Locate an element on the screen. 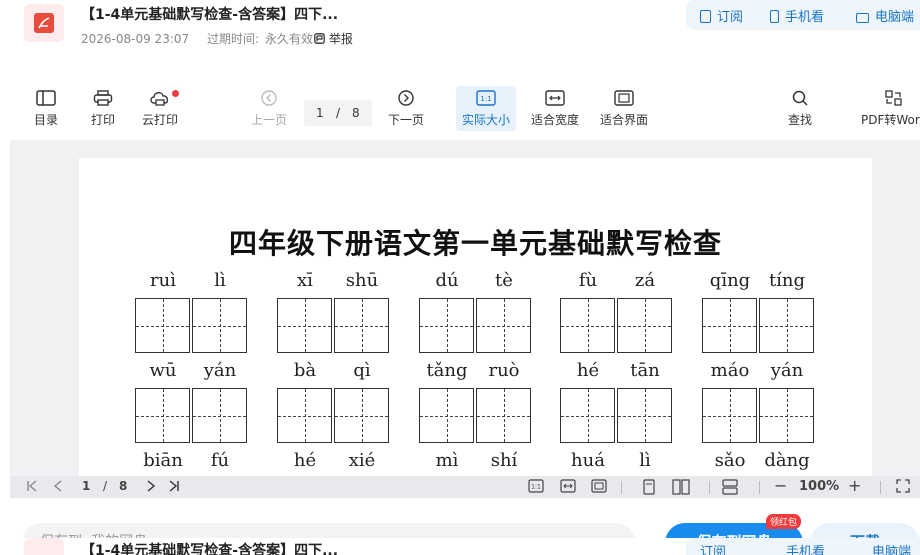 Image resolution: width=920 pixels, height=555 pixels. next-page-button: 下一页 is located at coordinates (406, 109).